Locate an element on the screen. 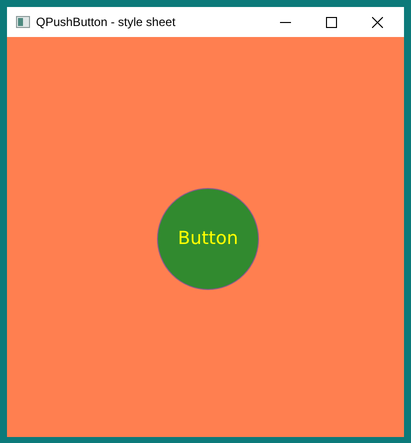  maximize-icon is located at coordinates (331, 22).